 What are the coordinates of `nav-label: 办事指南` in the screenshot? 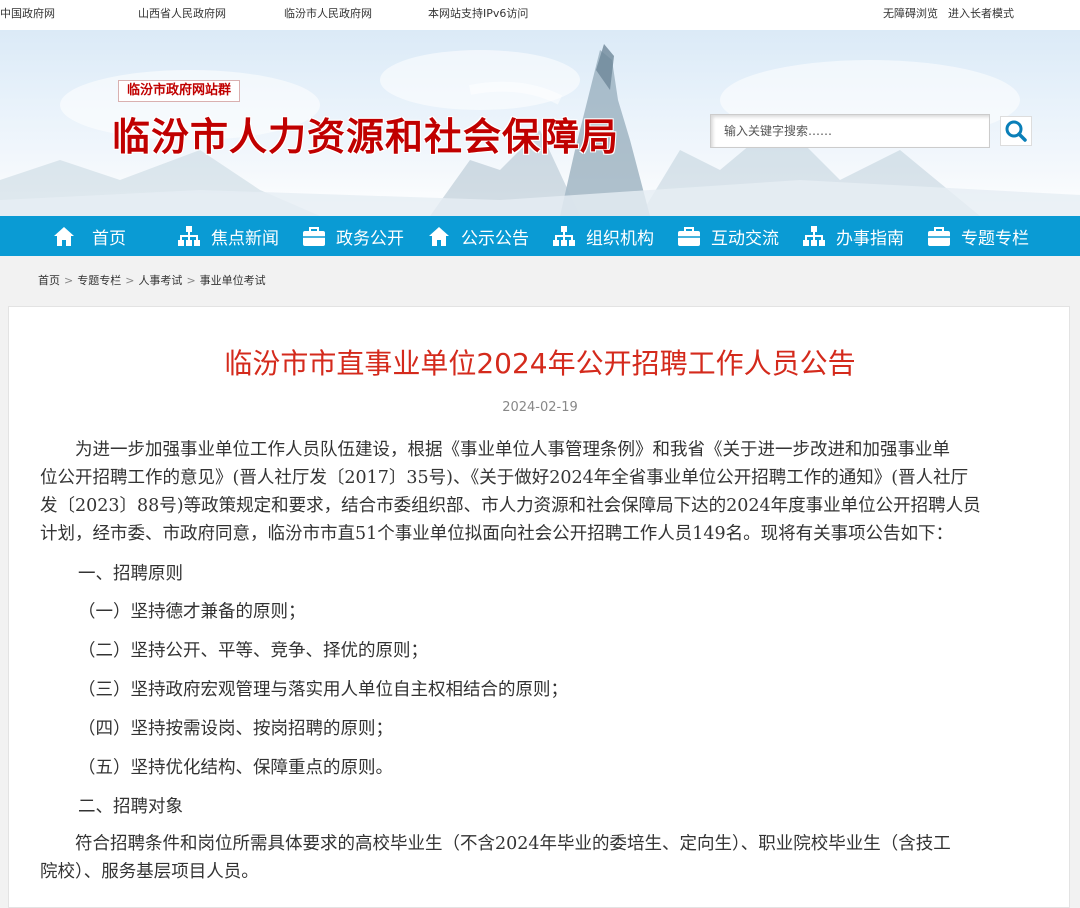 It's located at (870, 238).